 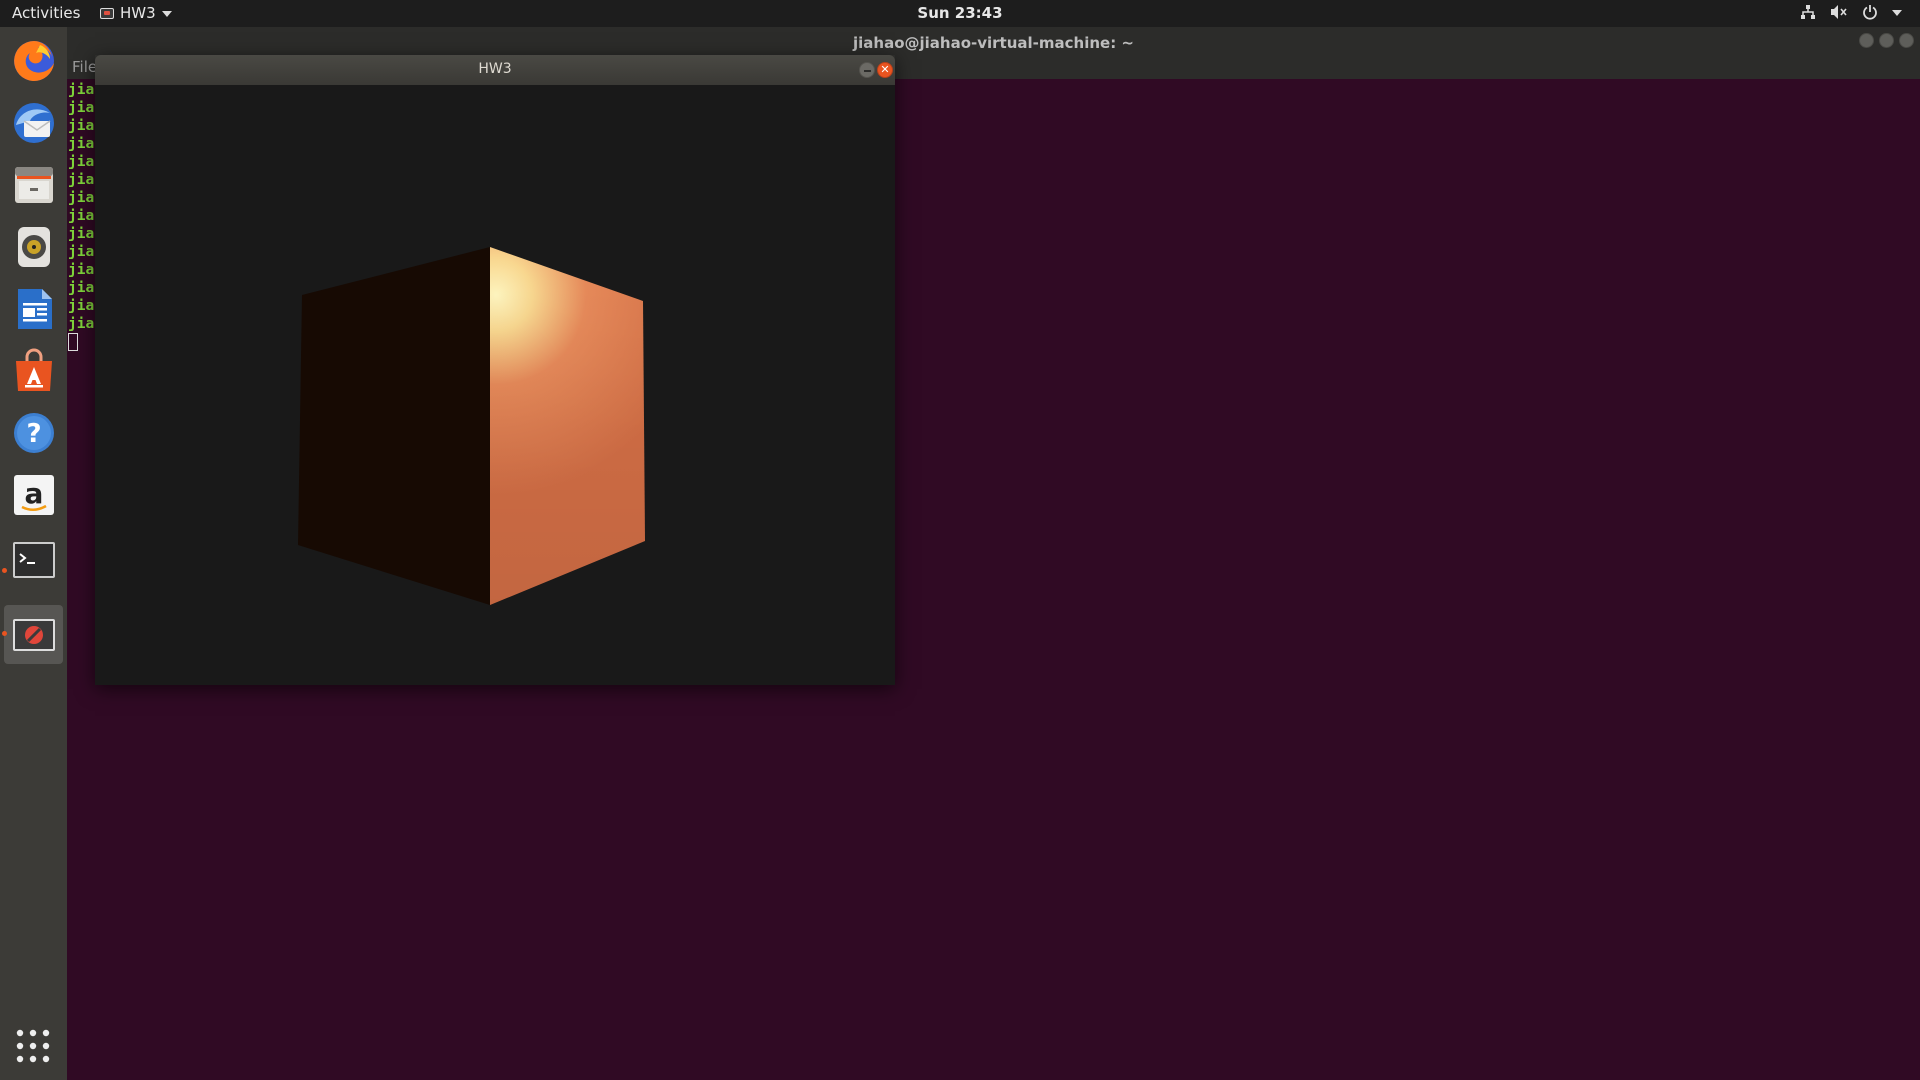 I want to click on amazon-icon: a, so click(x=33, y=494).